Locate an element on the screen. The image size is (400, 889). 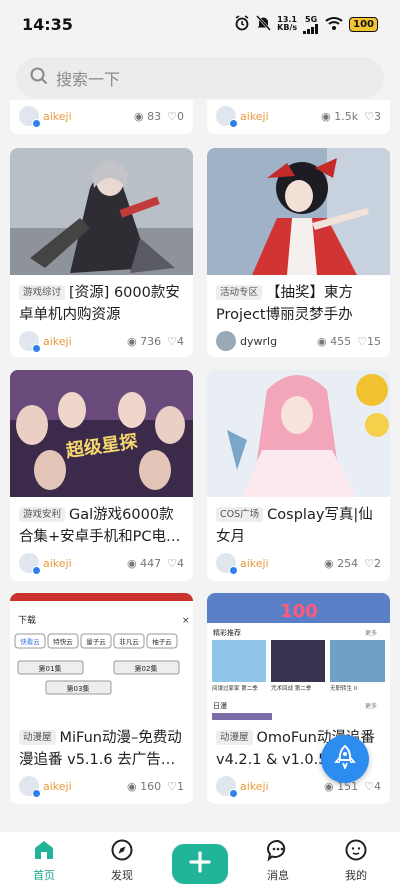
author-name: dywrlg is located at coordinates (259, 341).